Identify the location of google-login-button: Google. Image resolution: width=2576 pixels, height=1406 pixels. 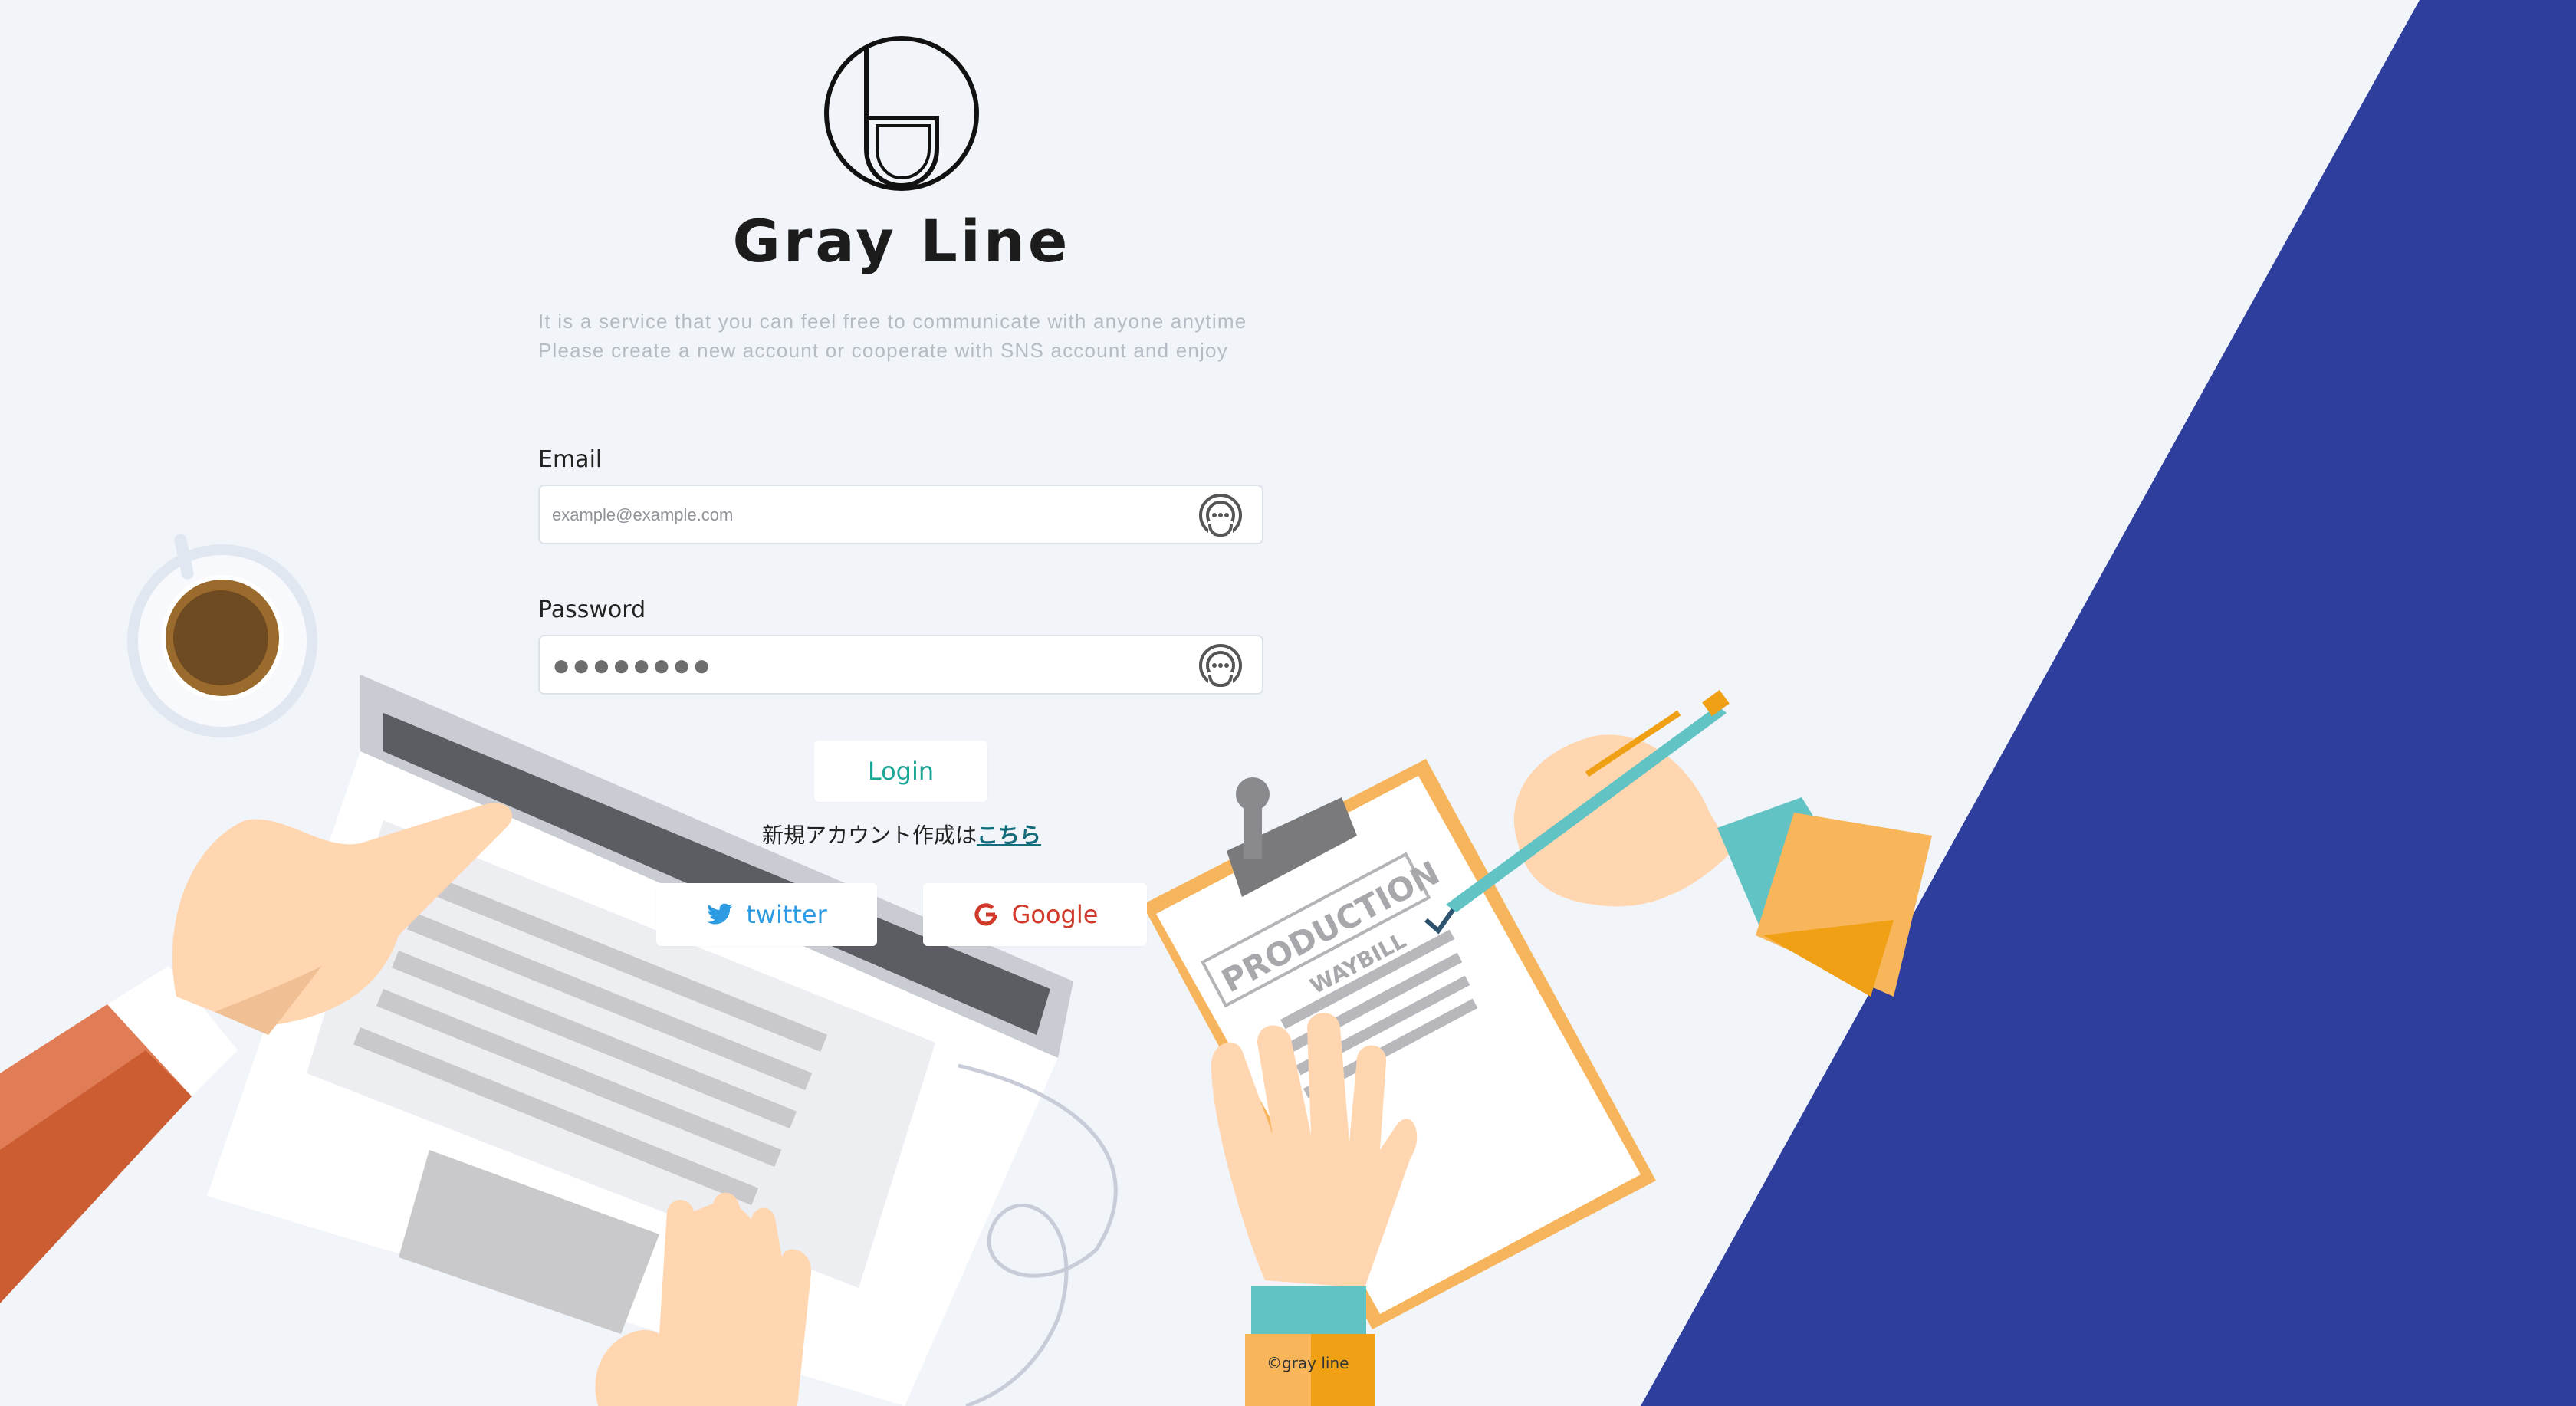
(1035, 915).